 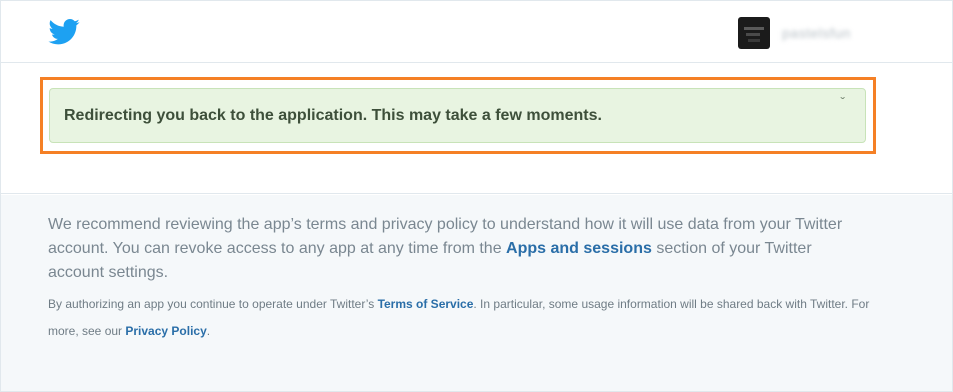 What do you see at coordinates (579, 248) in the screenshot?
I see `apps-sessions-link: Apps and sessions` at bounding box center [579, 248].